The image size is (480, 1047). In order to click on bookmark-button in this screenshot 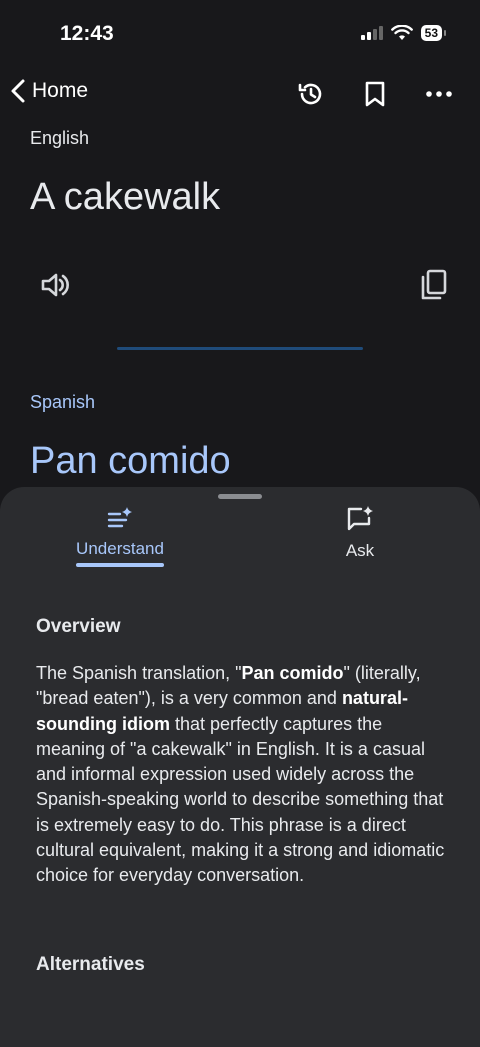, I will do `click(375, 94)`.